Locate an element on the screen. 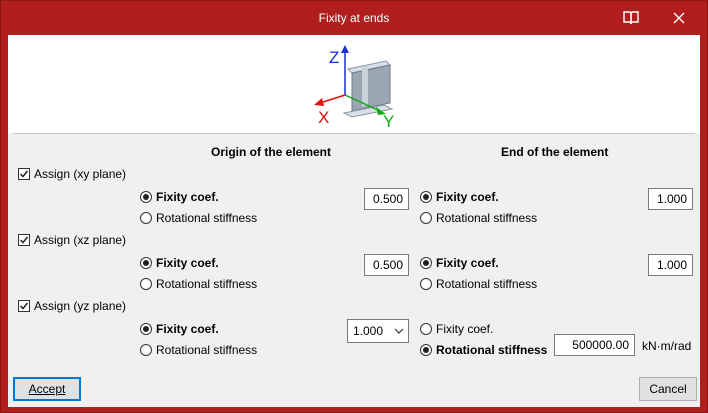 Image resolution: width=708 pixels, height=413 pixels. assign-xz-checkbox: Assign (xz plane) is located at coordinates (72, 240).